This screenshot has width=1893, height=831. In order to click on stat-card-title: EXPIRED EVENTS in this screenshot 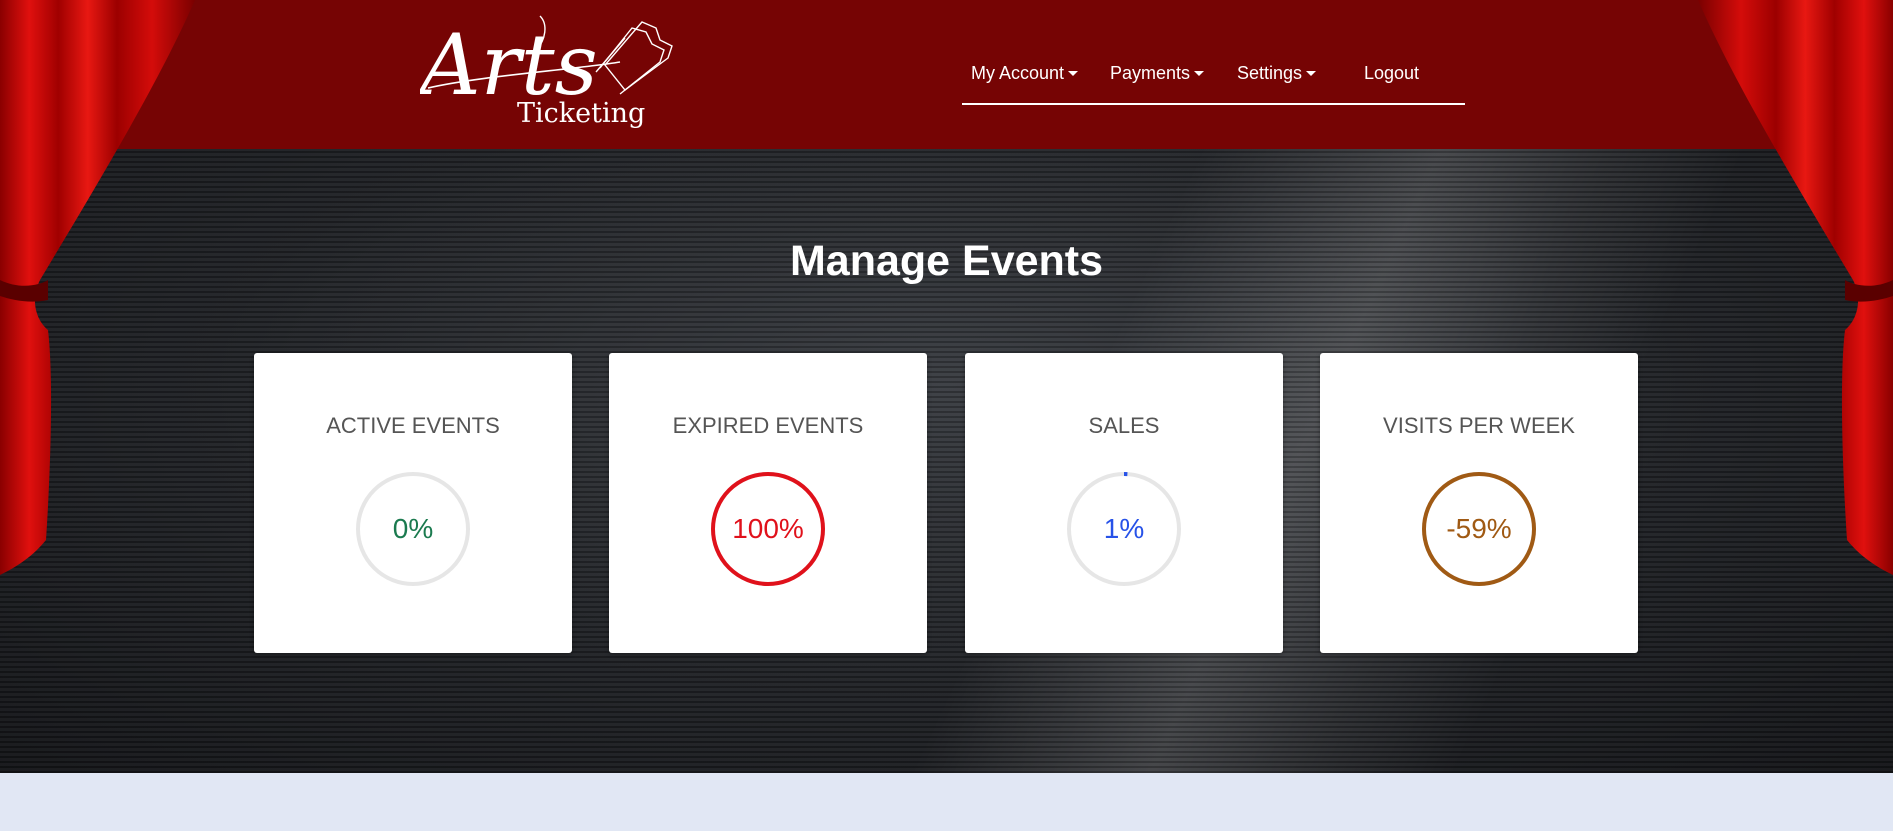, I will do `click(768, 425)`.